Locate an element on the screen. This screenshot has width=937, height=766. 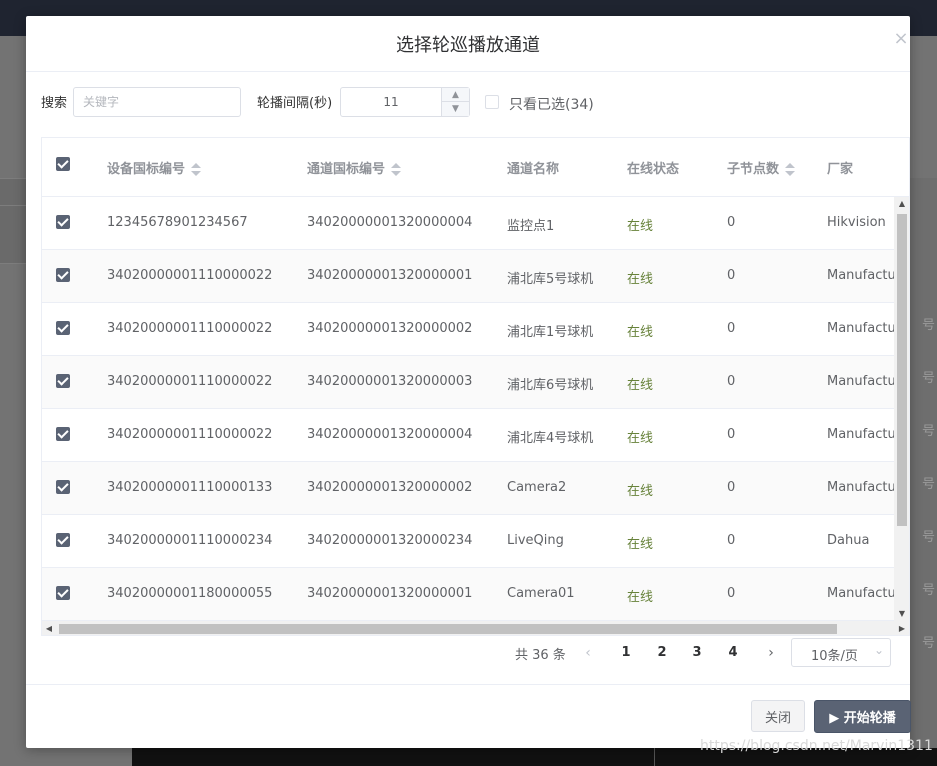
cell-device-id: 34020000001110000234 is located at coordinates (190, 540).